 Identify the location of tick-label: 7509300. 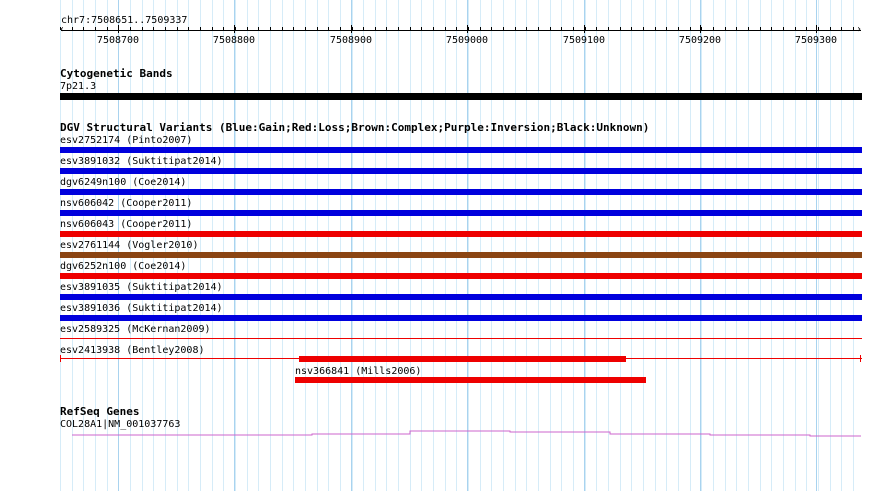
(816, 40).